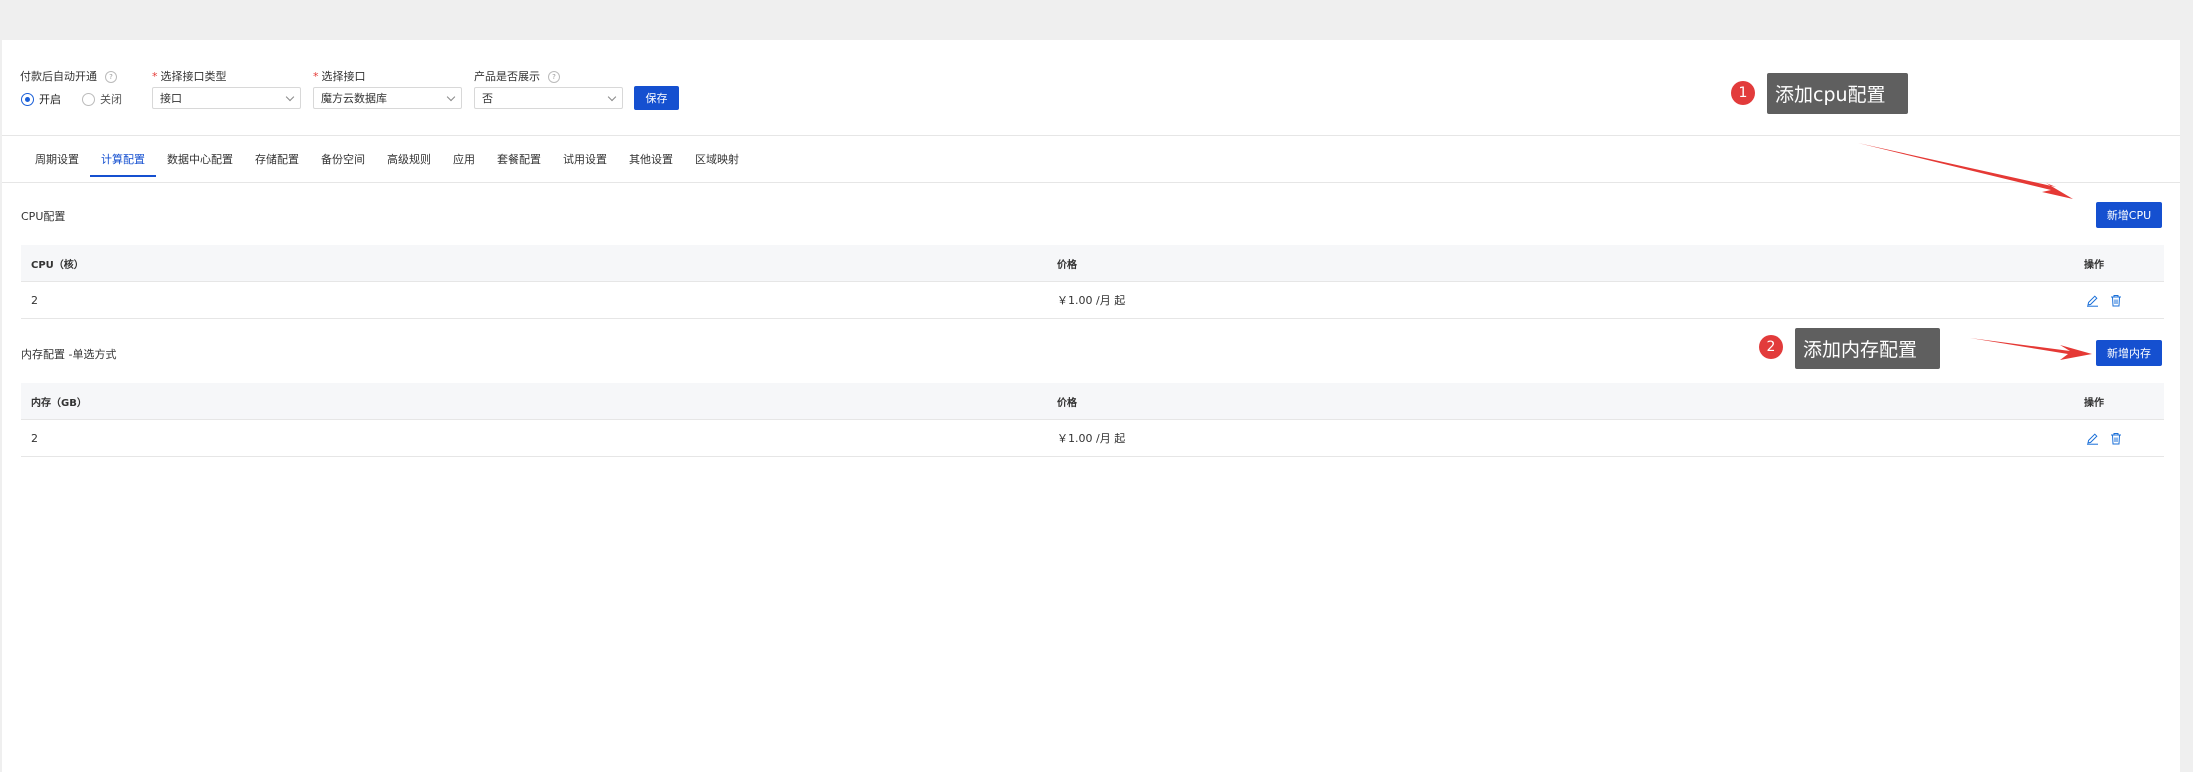  I want to click on annotation-arrows, so click(1975, 251).